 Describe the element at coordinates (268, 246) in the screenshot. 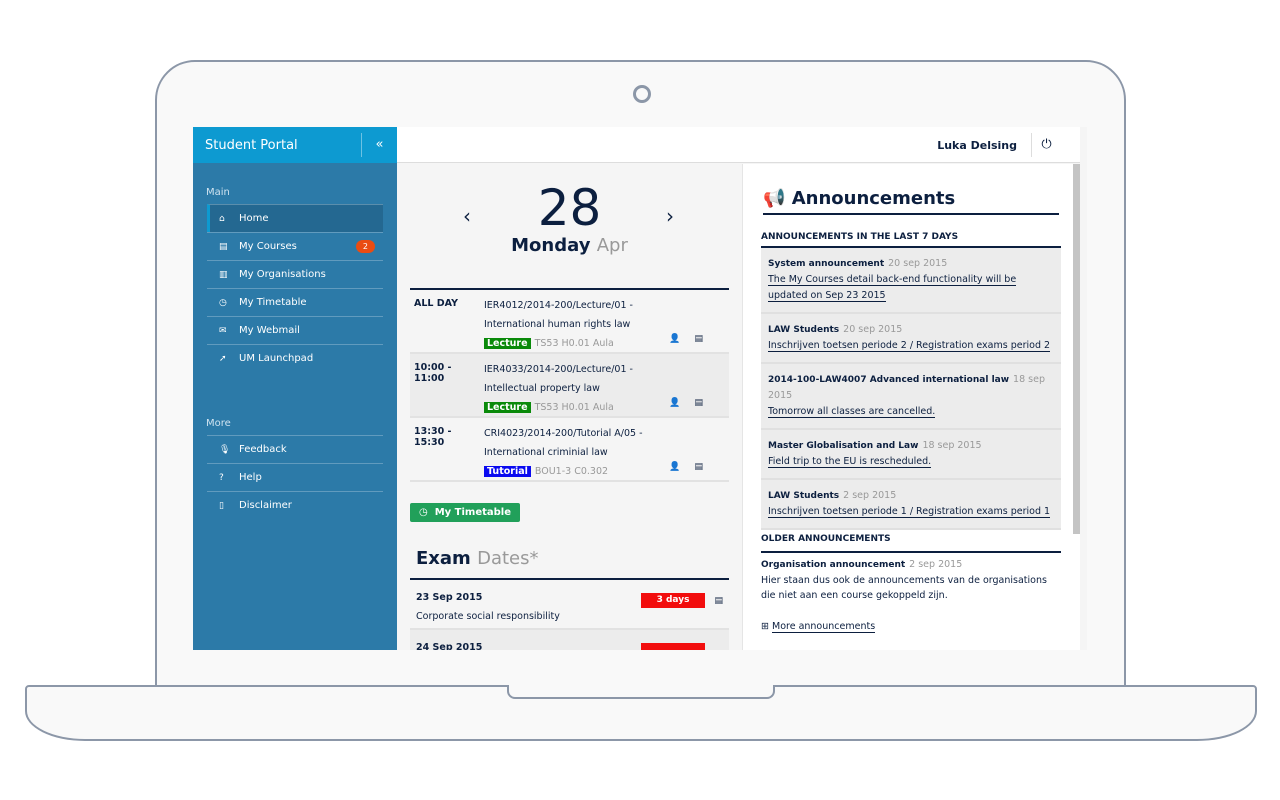

I see `sidebar-item-label: My Courses` at that location.